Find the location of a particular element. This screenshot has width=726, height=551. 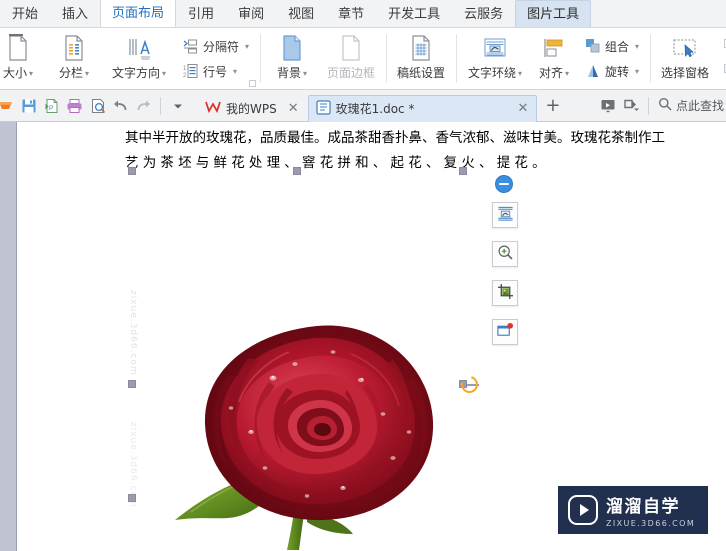

ribbon-group-page-setup: 大小 ▾ 分栏 ▾ 文字方向 ▾ 分隔符 ▾ 1 2 行号 ▾ is located at coordinates (130, 58).